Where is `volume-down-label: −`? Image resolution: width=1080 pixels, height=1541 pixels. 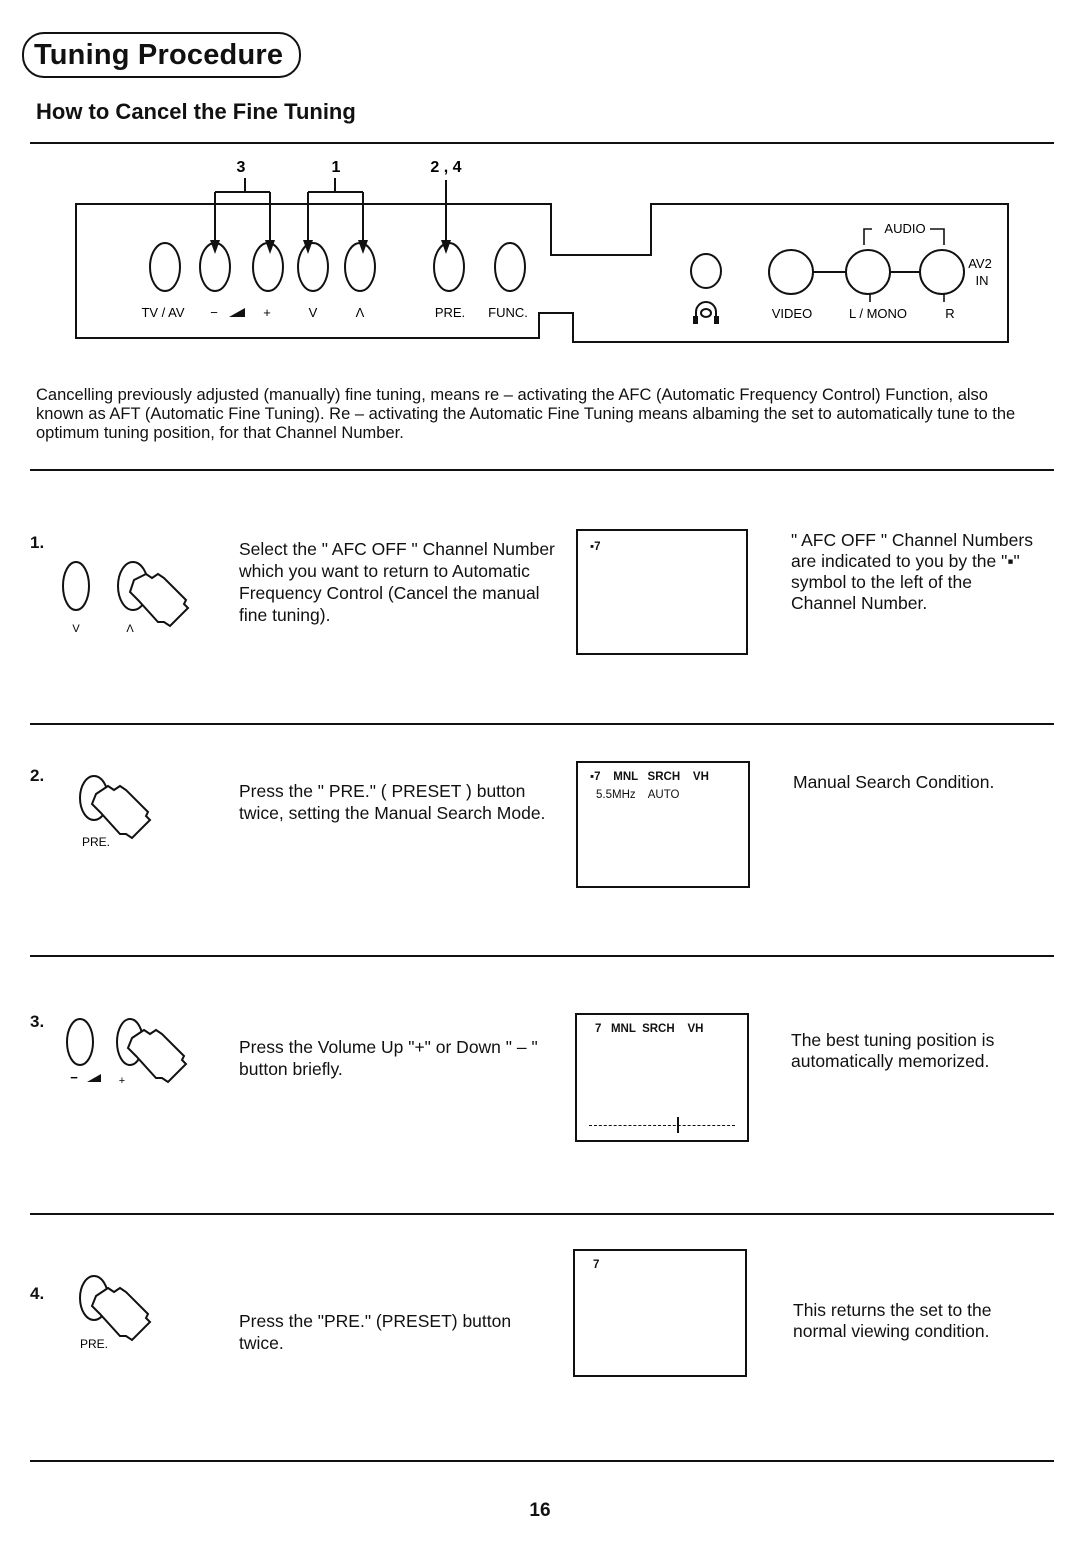
volume-down-label: − is located at coordinates (214, 312).